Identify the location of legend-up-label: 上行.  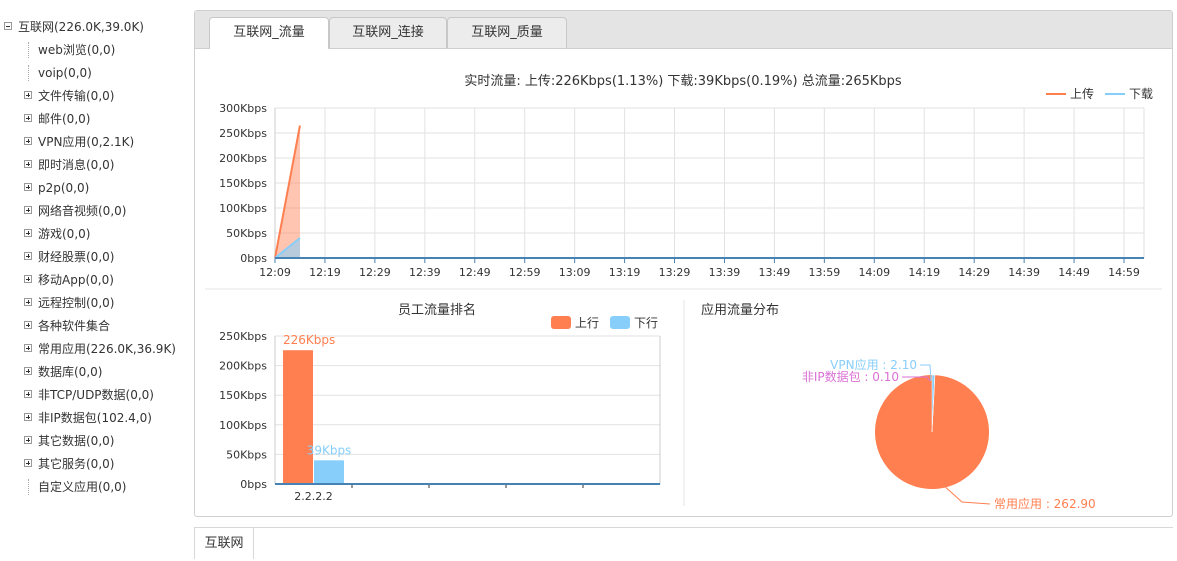
(587, 323).